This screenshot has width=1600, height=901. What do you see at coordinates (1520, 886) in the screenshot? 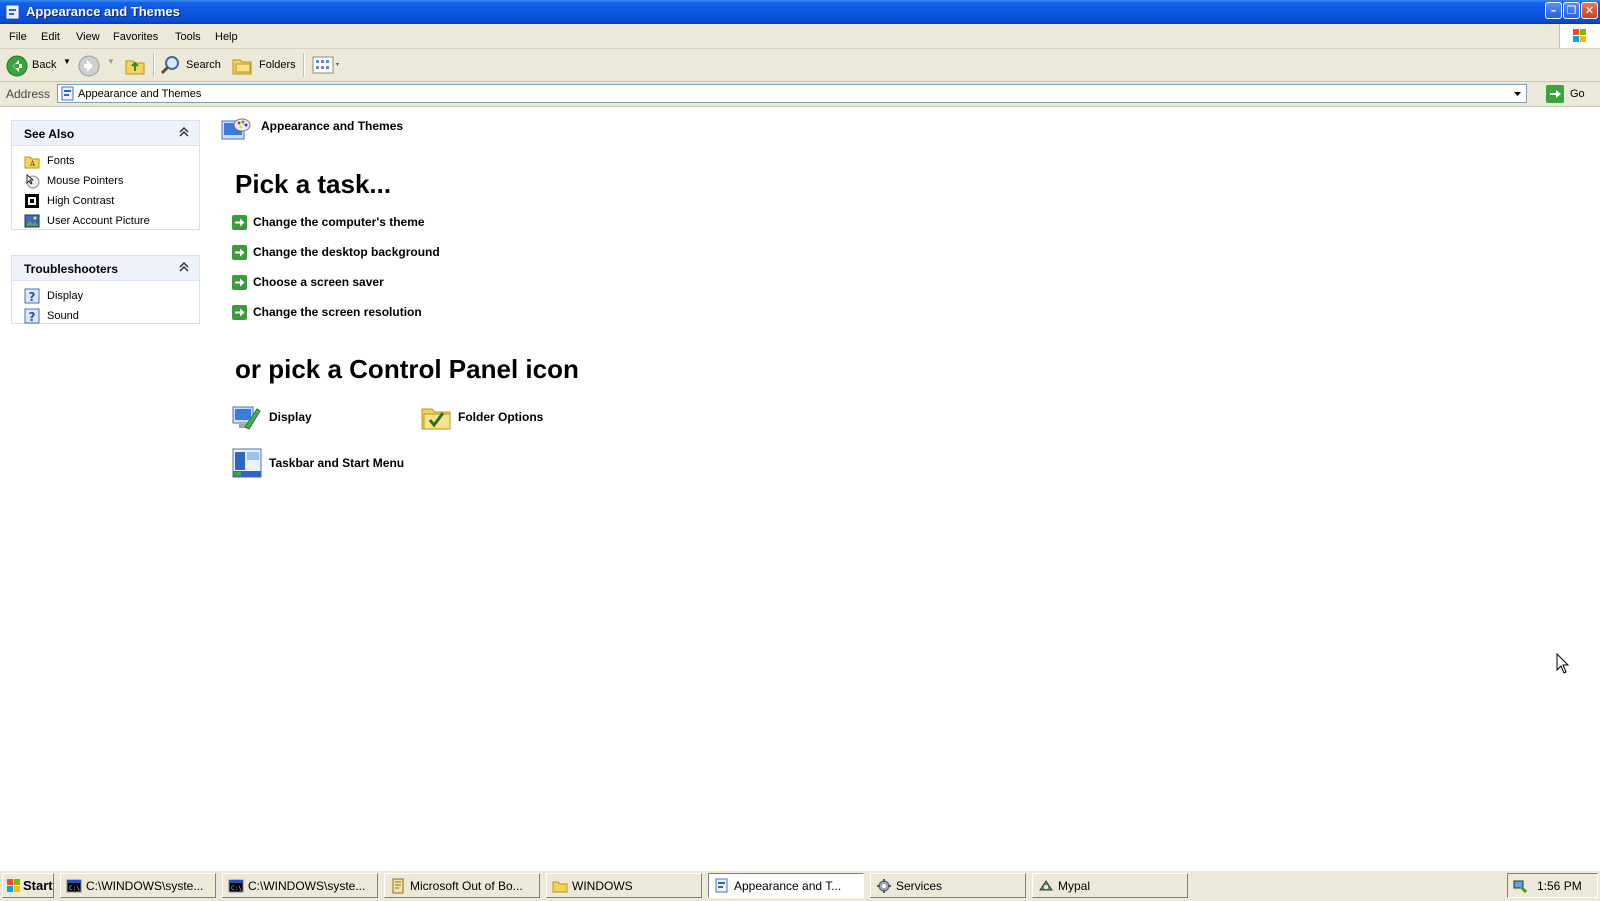
I see `network-icon` at bounding box center [1520, 886].